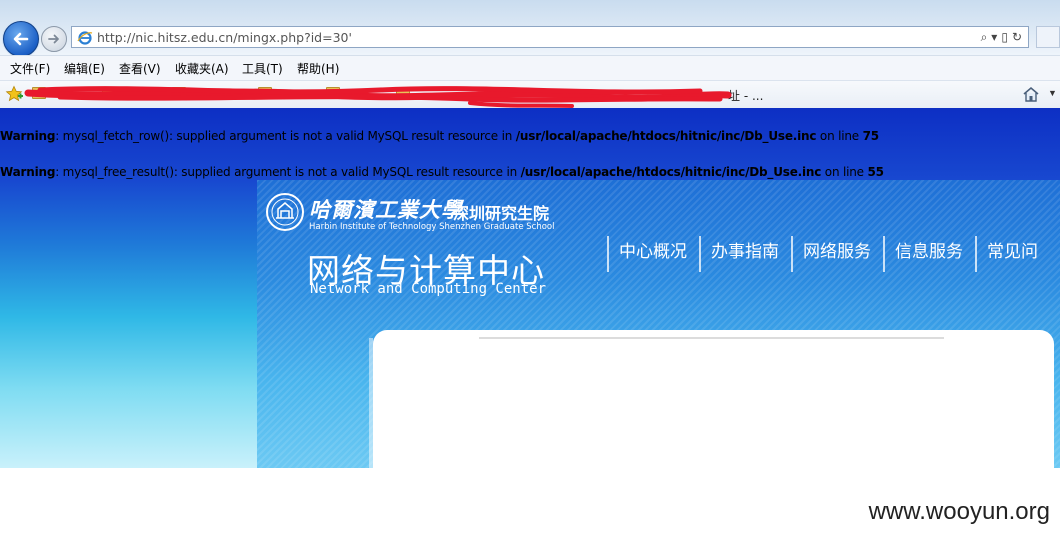  Describe the element at coordinates (501, 213) in the screenshot. I see `campus-name-cn: 深圳研究生院` at that location.